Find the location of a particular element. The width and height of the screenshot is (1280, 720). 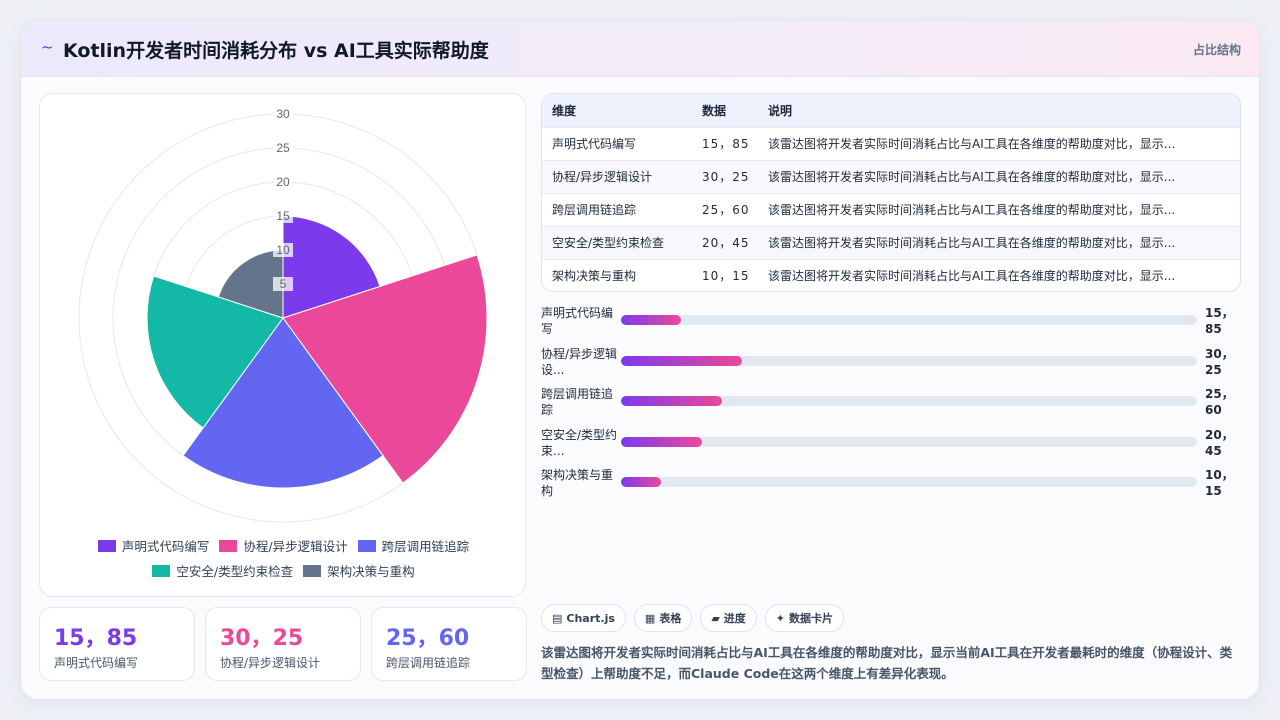

tab-label: Chart.js is located at coordinates (590, 618).